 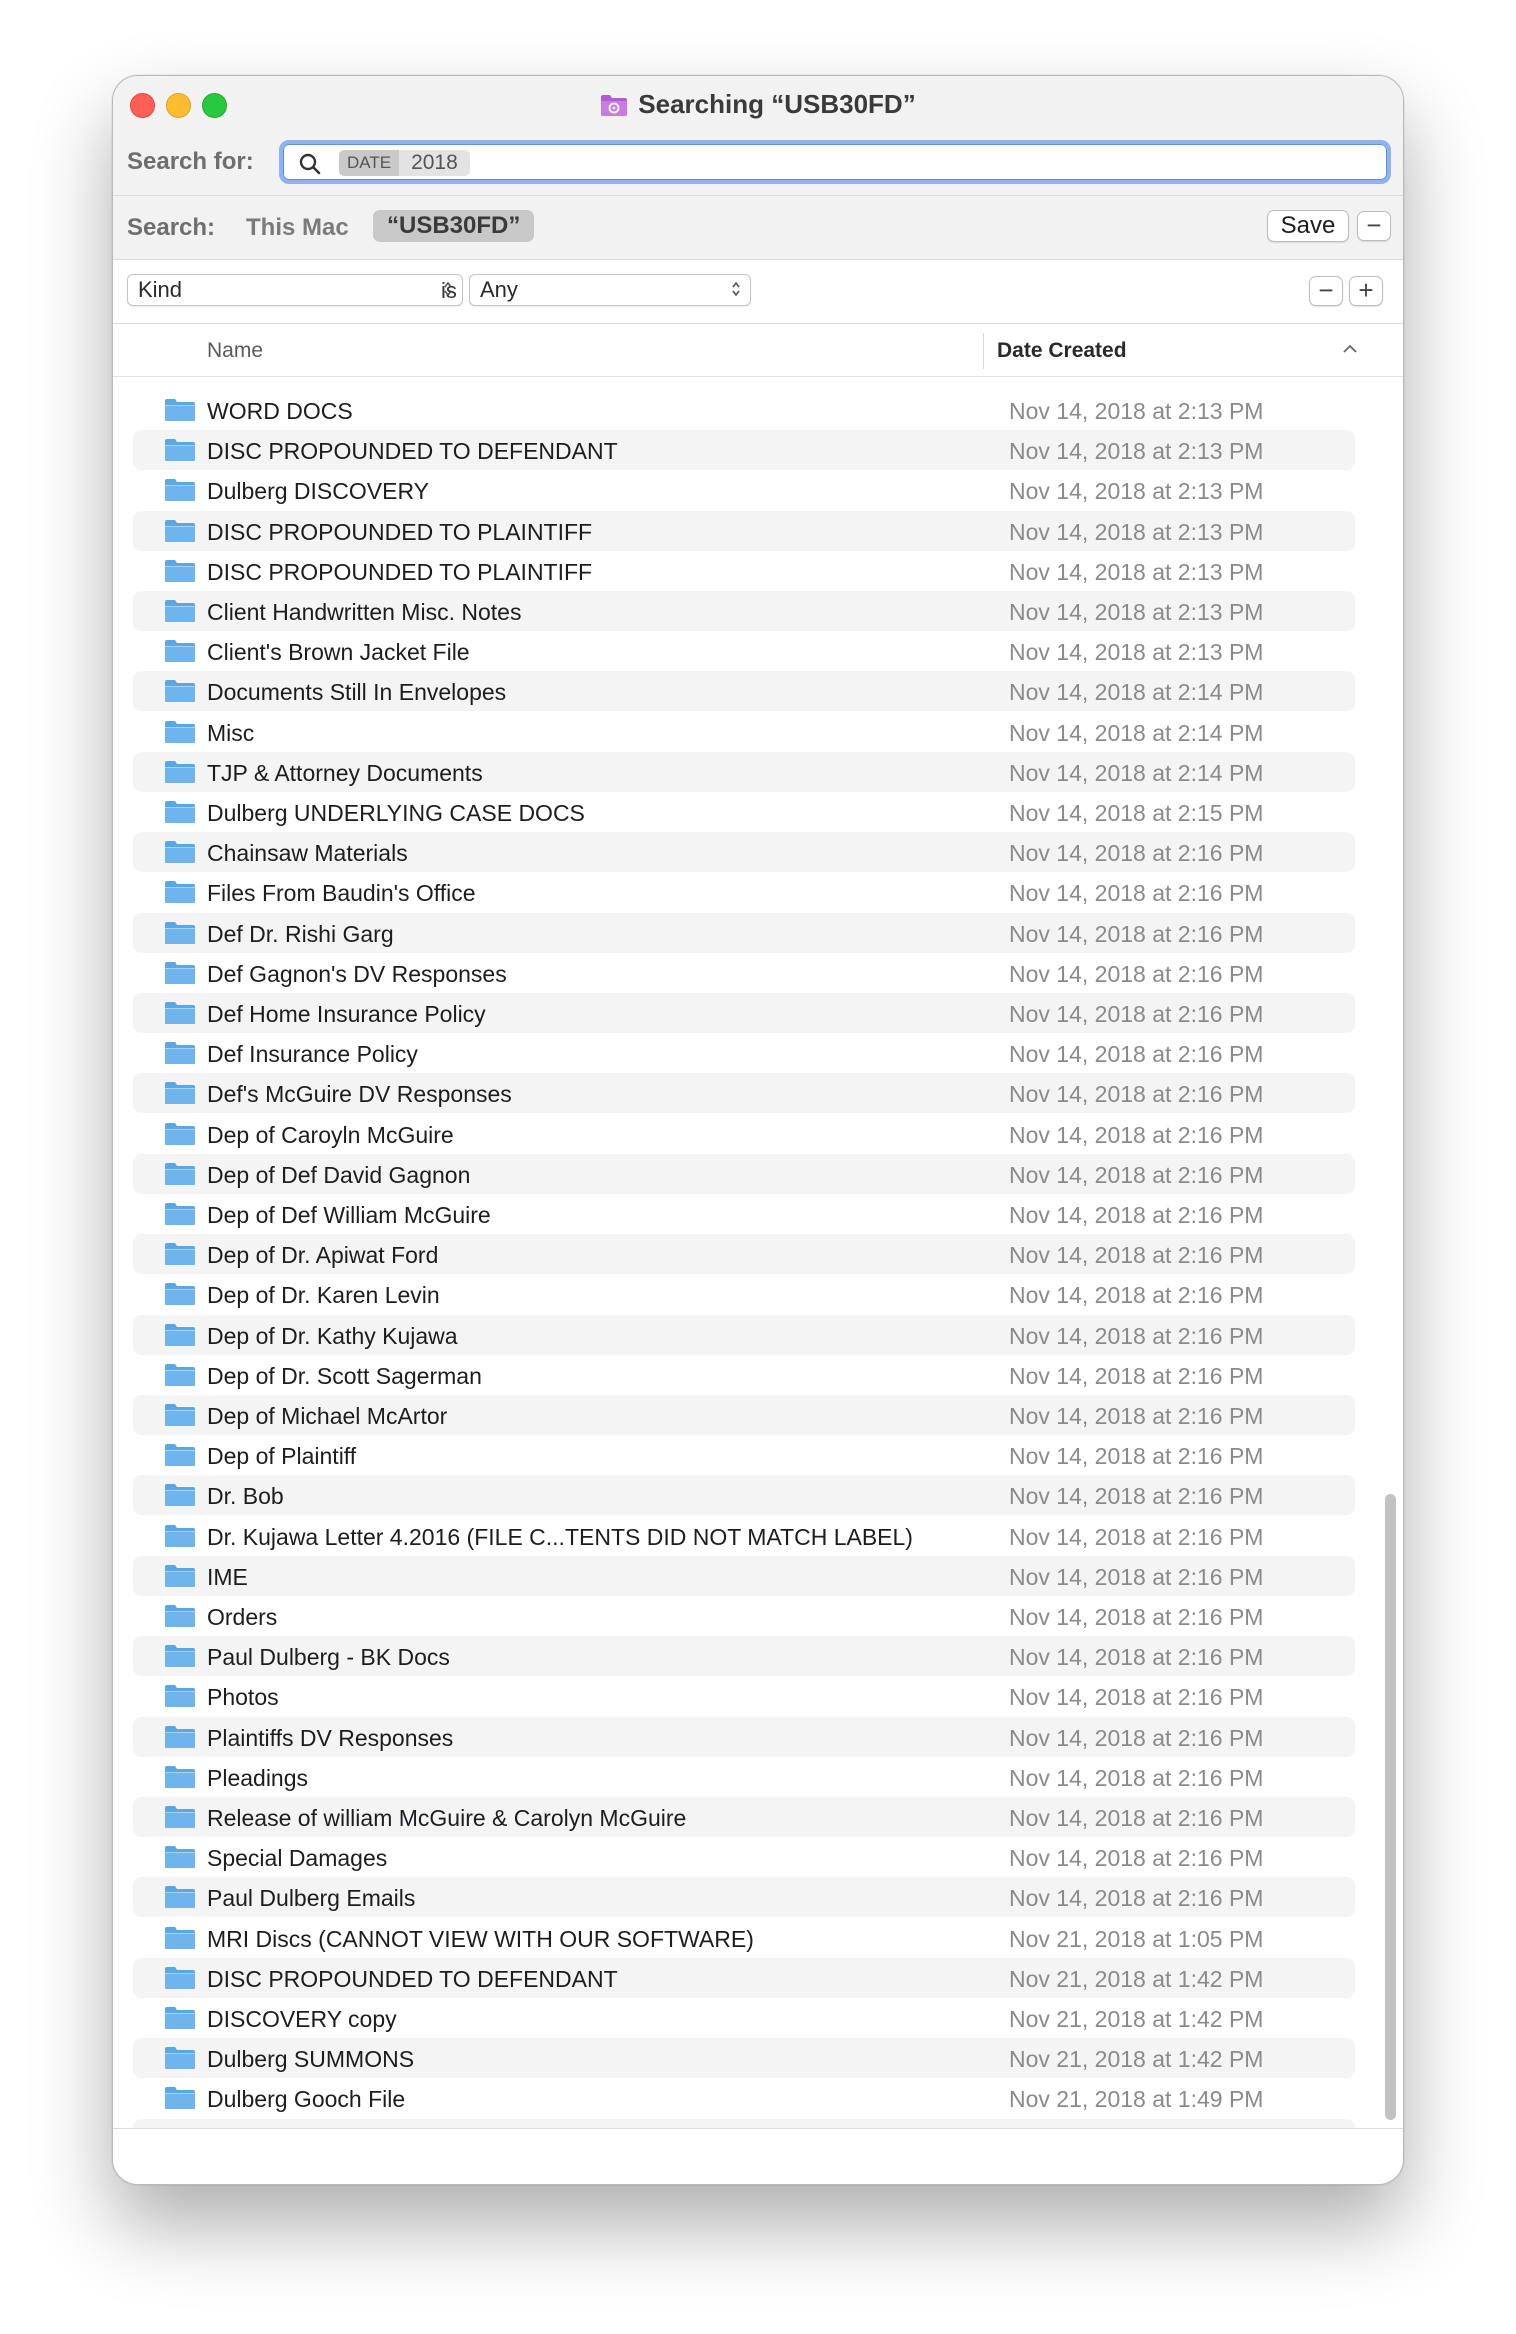 What do you see at coordinates (1391, 1254) in the screenshot?
I see `vertical-scrollbar` at bounding box center [1391, 1254].